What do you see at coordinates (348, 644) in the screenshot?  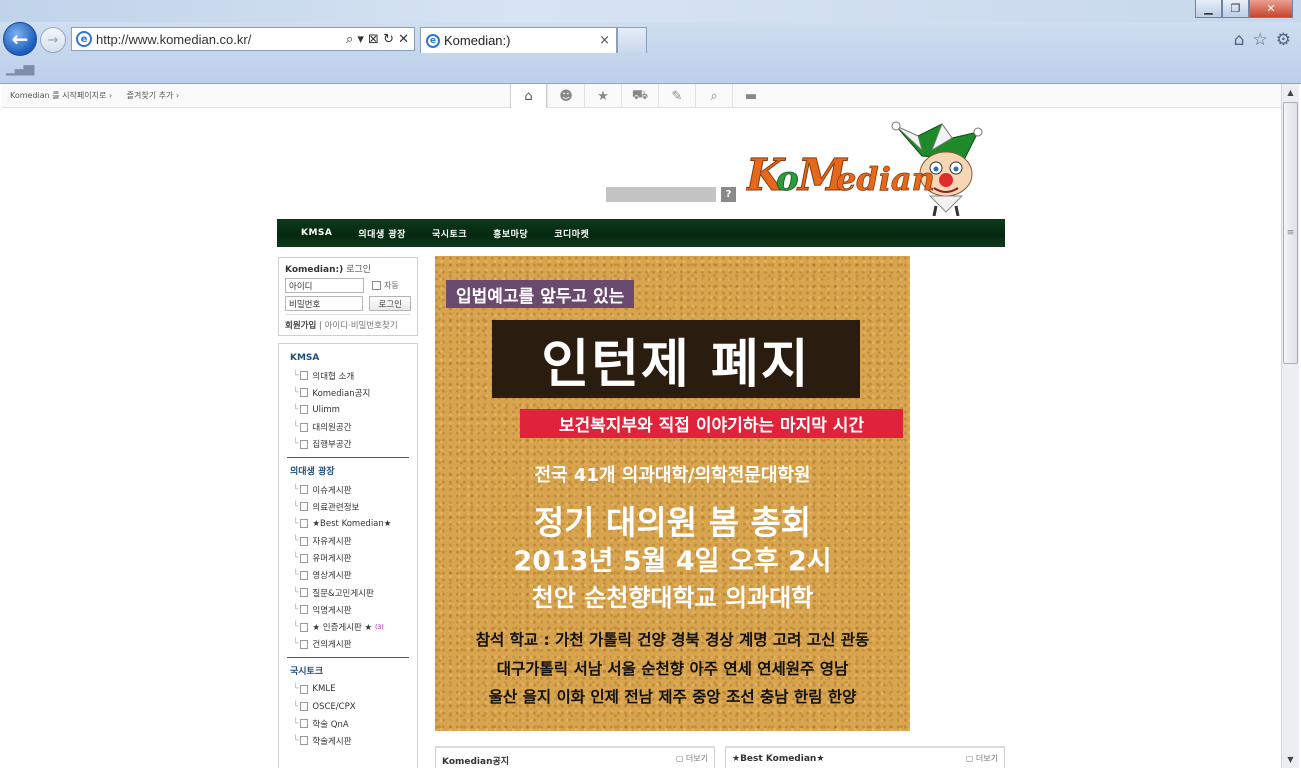 I see `sidebar-item-suggestions: └ 건의게시판` at bounding box center [348, 644].